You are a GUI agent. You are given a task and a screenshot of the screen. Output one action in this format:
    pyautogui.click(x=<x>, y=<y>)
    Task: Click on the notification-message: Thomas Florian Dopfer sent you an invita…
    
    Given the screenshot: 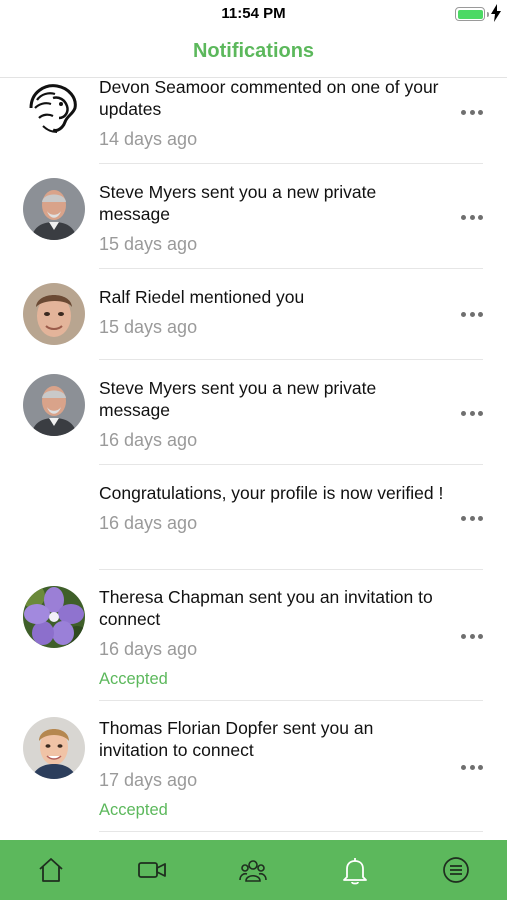 What is the action you would take?
    pyautogui.click(x=236, y=739)
    